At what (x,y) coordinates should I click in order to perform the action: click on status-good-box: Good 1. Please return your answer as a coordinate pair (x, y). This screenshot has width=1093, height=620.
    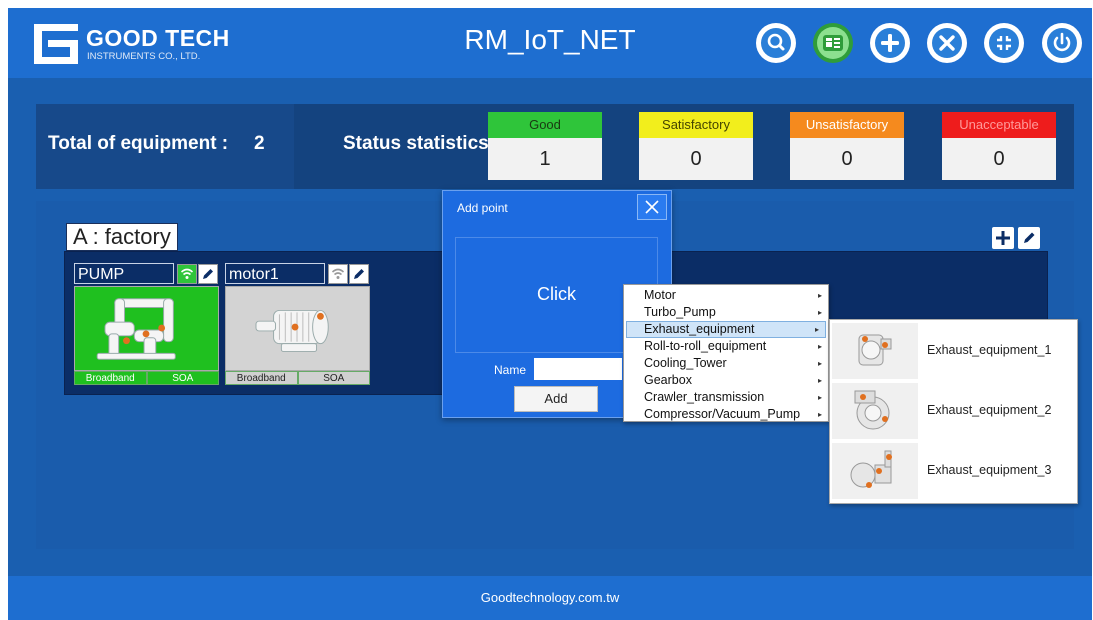
    Looking at the image, I should click on (545, 146).